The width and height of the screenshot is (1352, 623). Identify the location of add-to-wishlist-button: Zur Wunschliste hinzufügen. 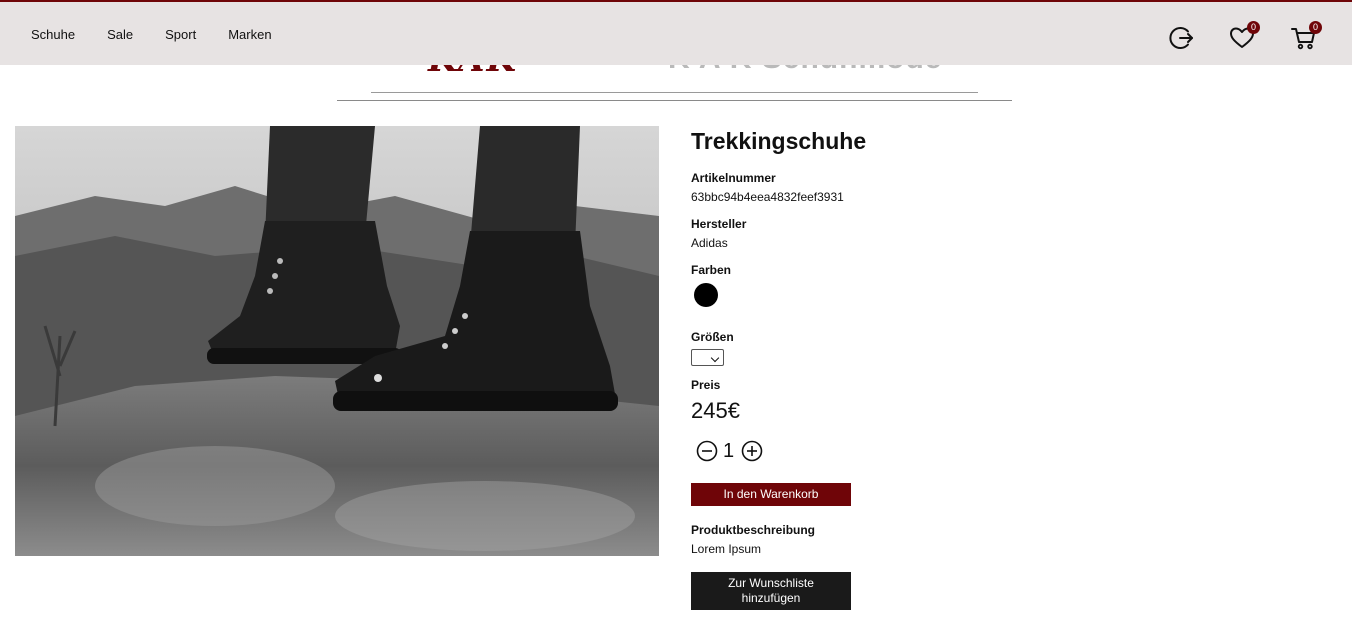
(771, 591).